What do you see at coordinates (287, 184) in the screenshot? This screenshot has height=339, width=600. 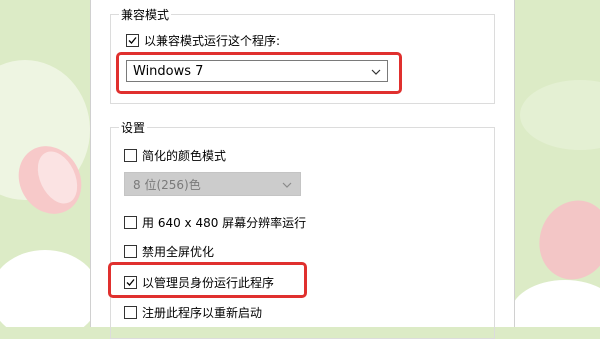 I see `chevron-down-icon` at bounding box center [287, 184].